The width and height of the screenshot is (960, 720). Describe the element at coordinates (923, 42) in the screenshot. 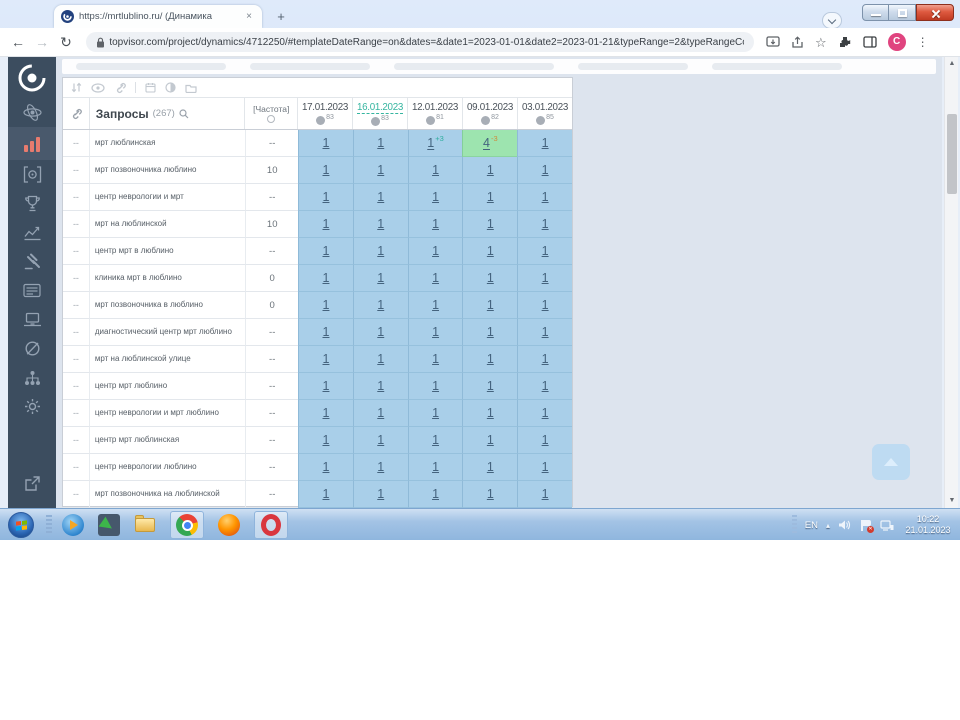

I see `browser-menu-icon: ⋮` at that location.